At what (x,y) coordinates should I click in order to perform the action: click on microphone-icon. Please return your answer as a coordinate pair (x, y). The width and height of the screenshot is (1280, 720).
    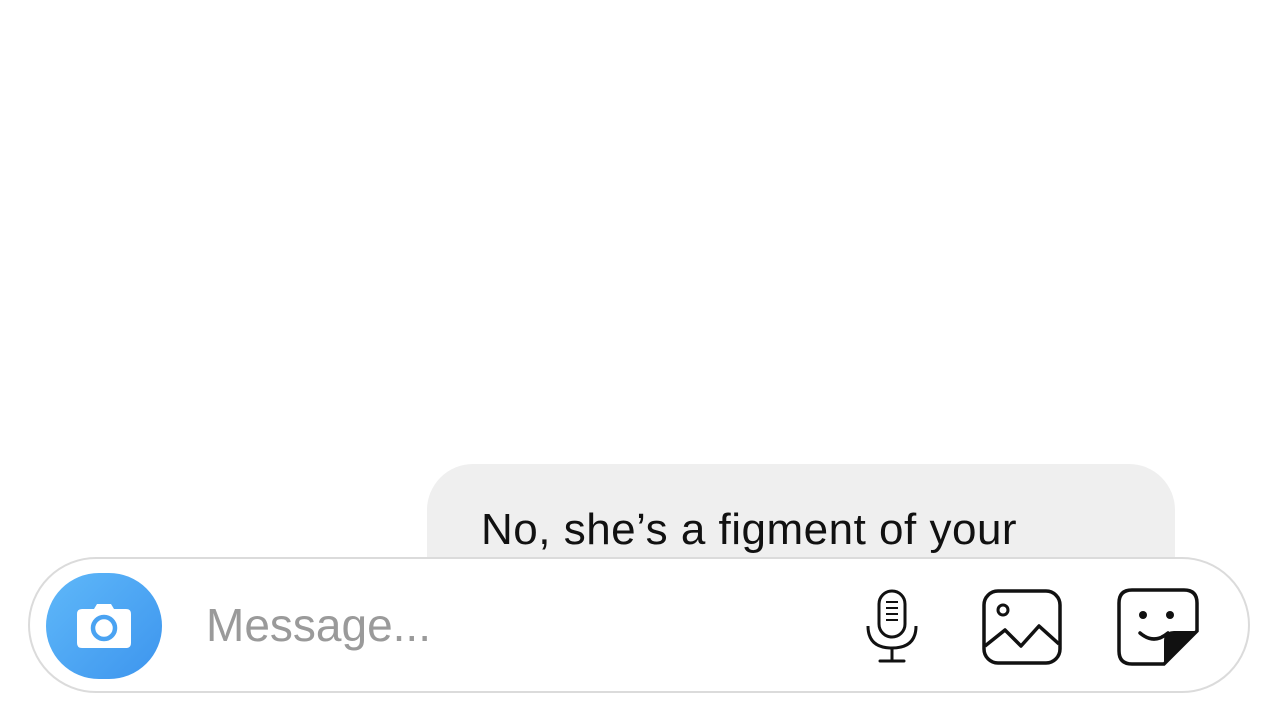
    Looking at the image, I should click on (892, 626).